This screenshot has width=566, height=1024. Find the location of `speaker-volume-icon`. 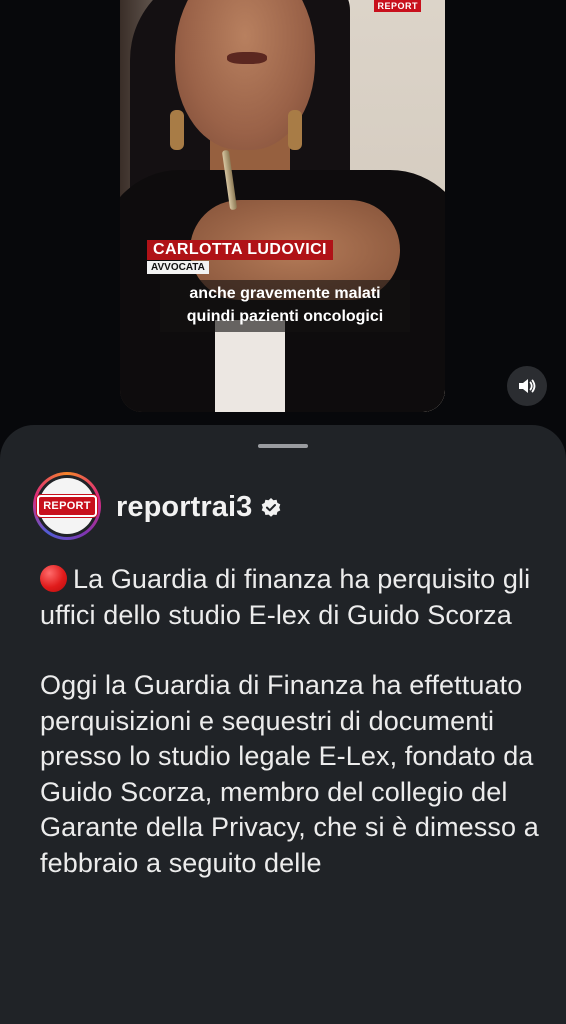

speaker-volume-icon is located at coordinates (527, 386).